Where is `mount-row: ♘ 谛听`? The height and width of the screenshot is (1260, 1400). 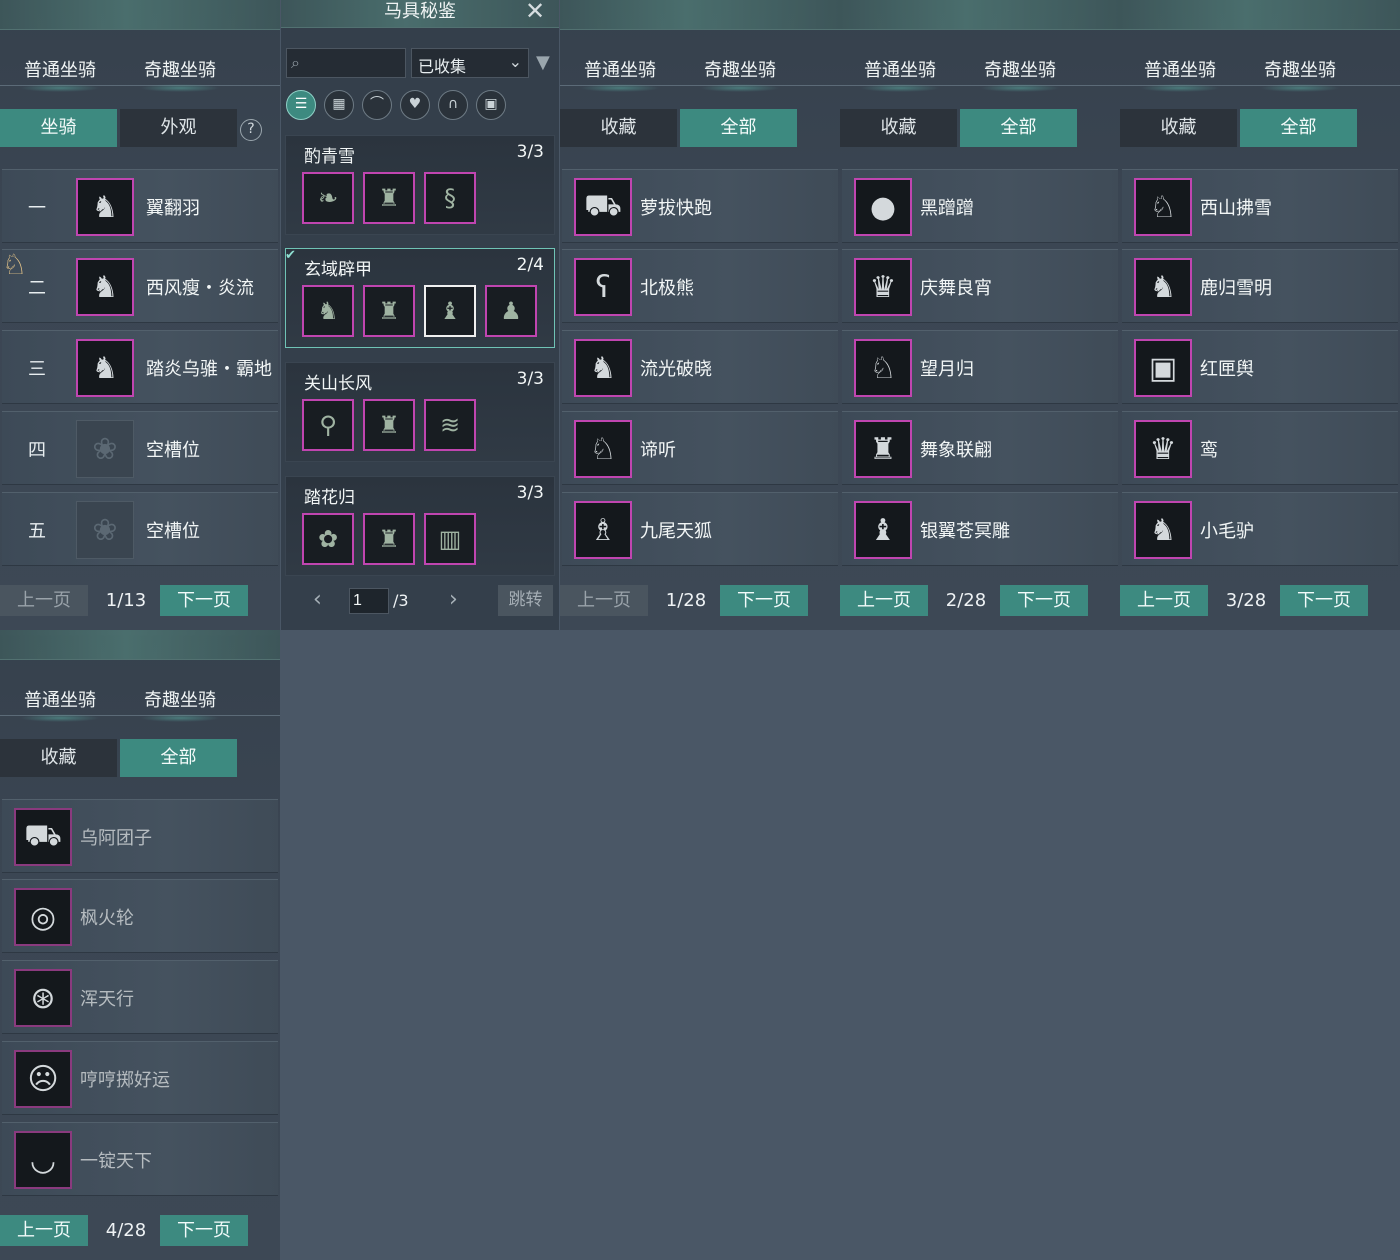
mount-row: ♘ 谛听 is located at coordinates (700, 448).